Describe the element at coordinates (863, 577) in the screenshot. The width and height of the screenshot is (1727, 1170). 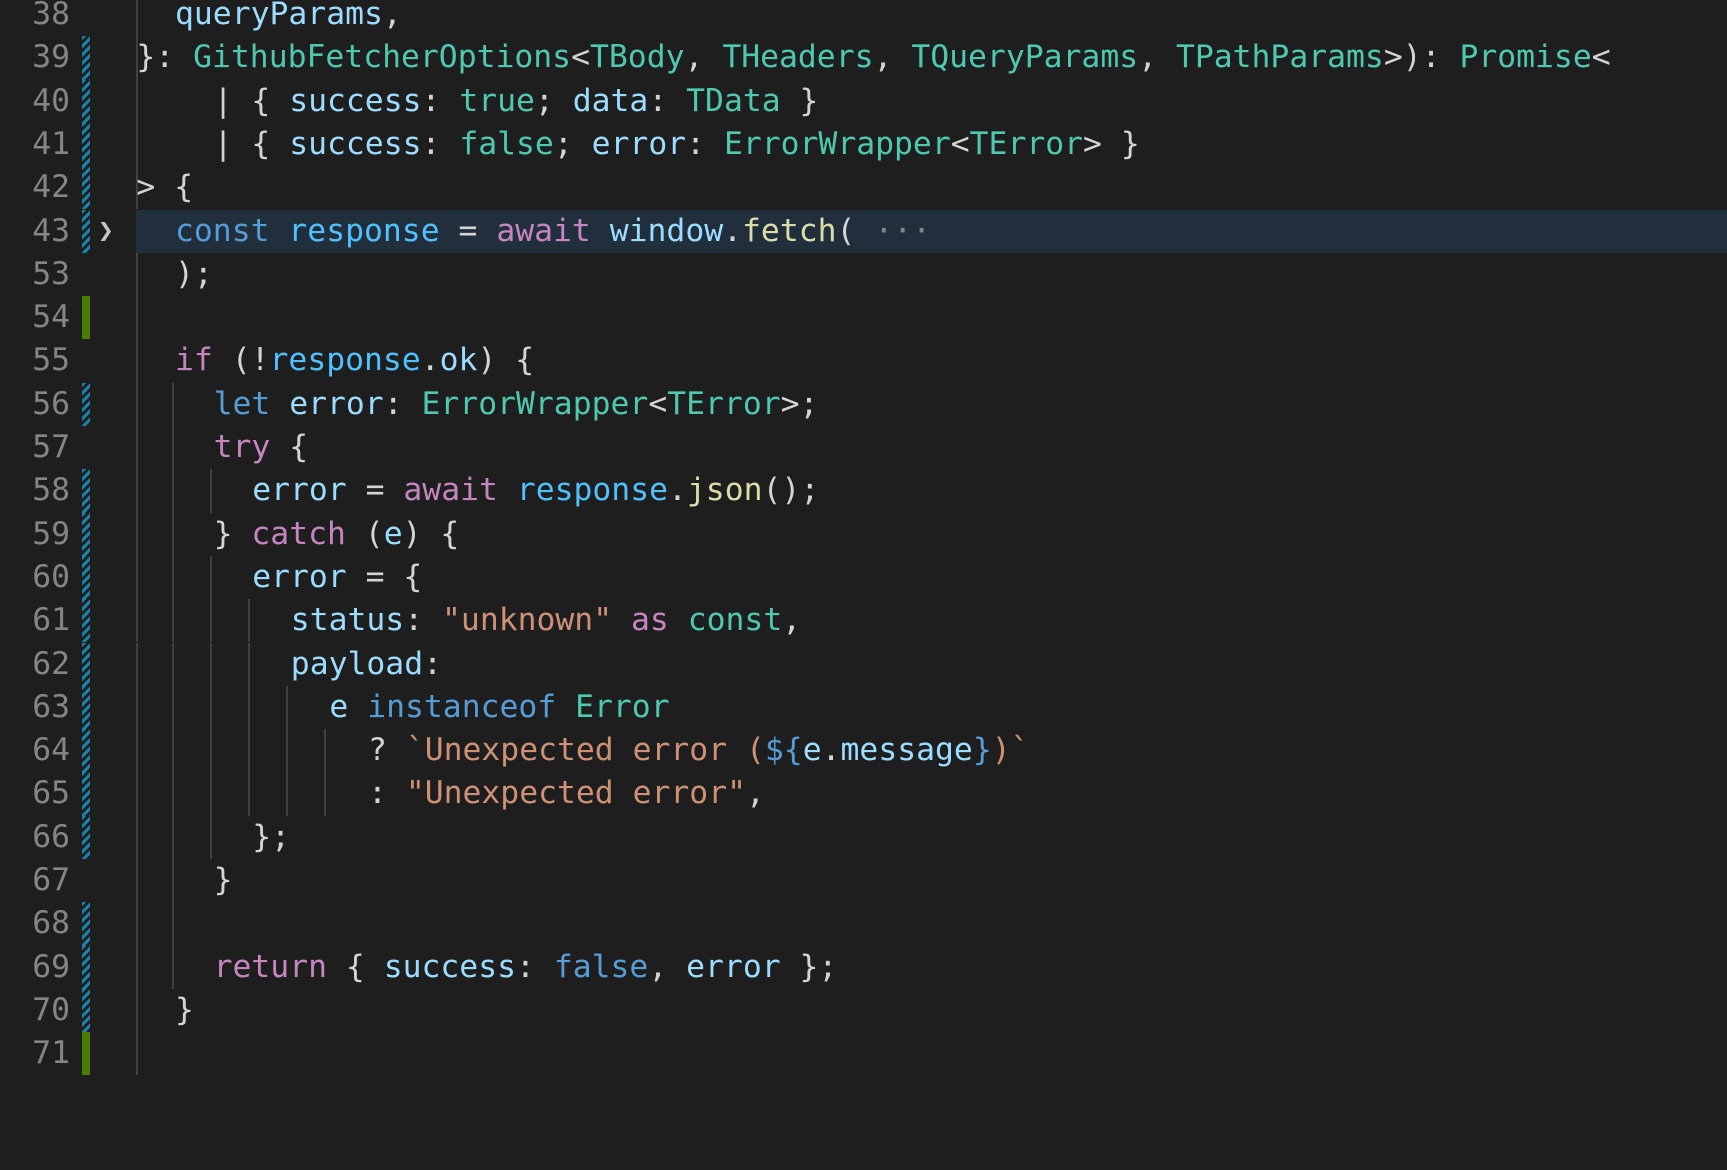
I see `code-line: 60 error = {` at that location.